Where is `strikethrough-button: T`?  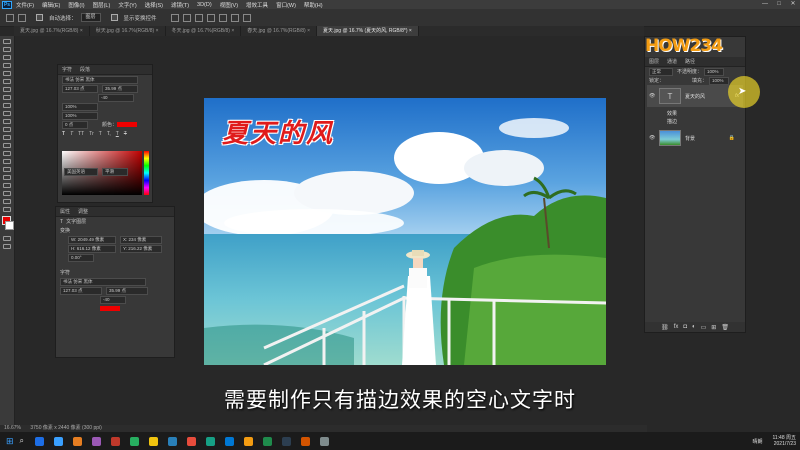
strikethrough-button: T is located at coordinates (125, 134).